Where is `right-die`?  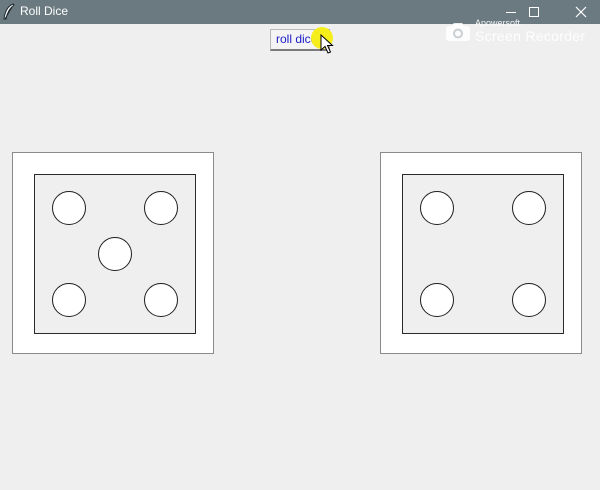 right-die is located at coordinates (481, 253).